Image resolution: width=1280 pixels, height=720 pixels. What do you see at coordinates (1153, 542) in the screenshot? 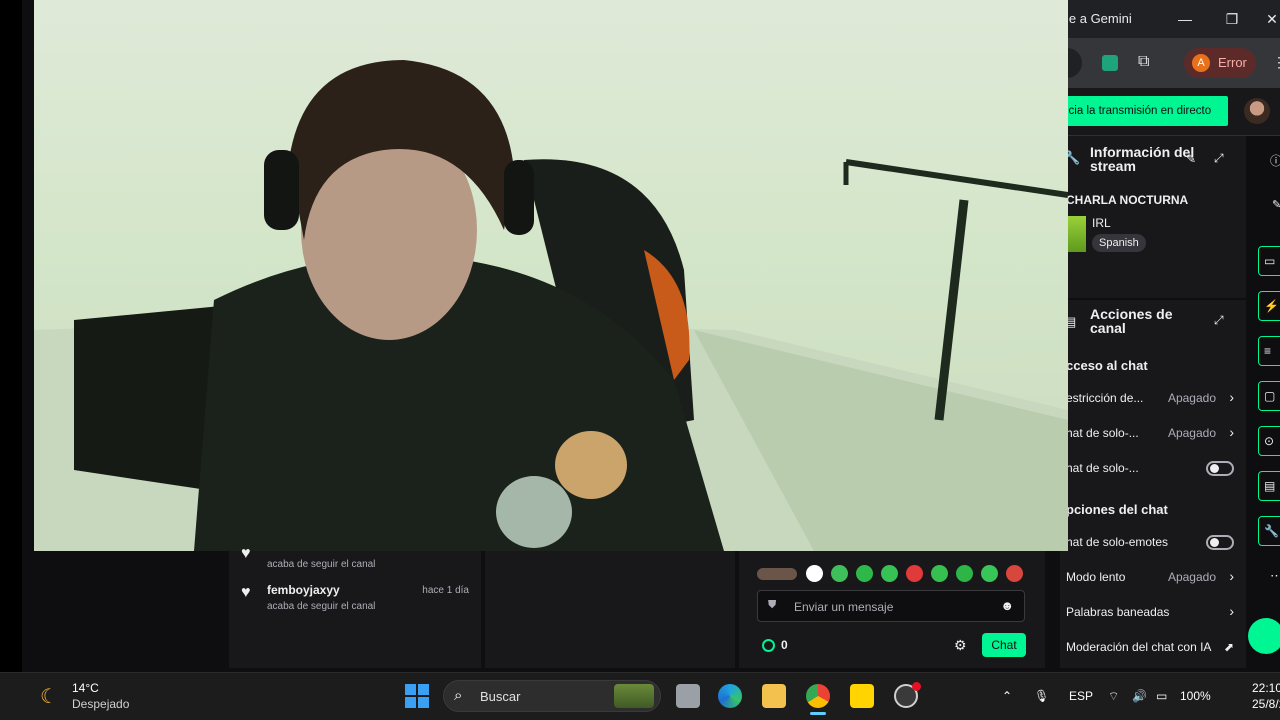
I see `setting-row: hat de solo-emotes` at bounding box center [1153, 542].